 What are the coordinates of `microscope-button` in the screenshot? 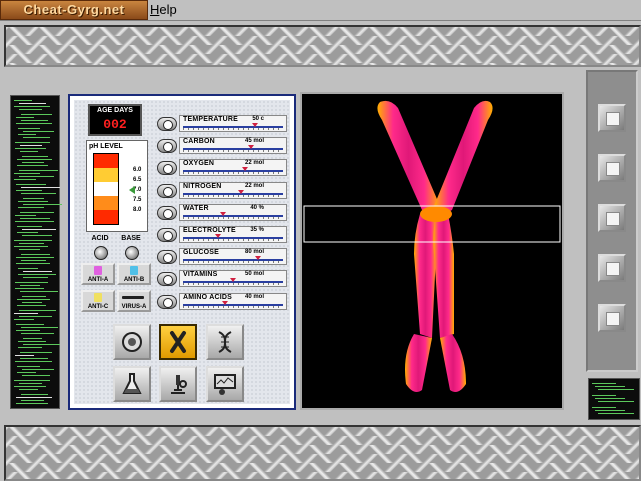 It's located at (178, 384).